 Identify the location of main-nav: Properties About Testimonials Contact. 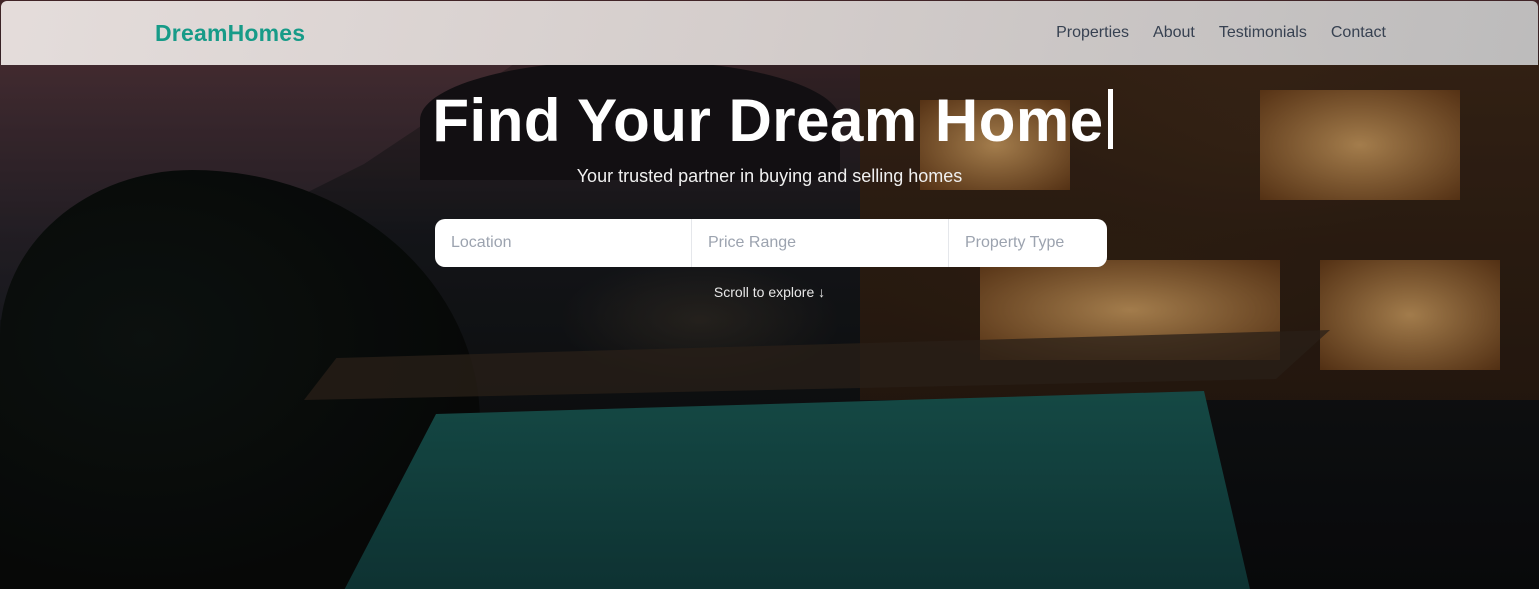
(1221, 33).